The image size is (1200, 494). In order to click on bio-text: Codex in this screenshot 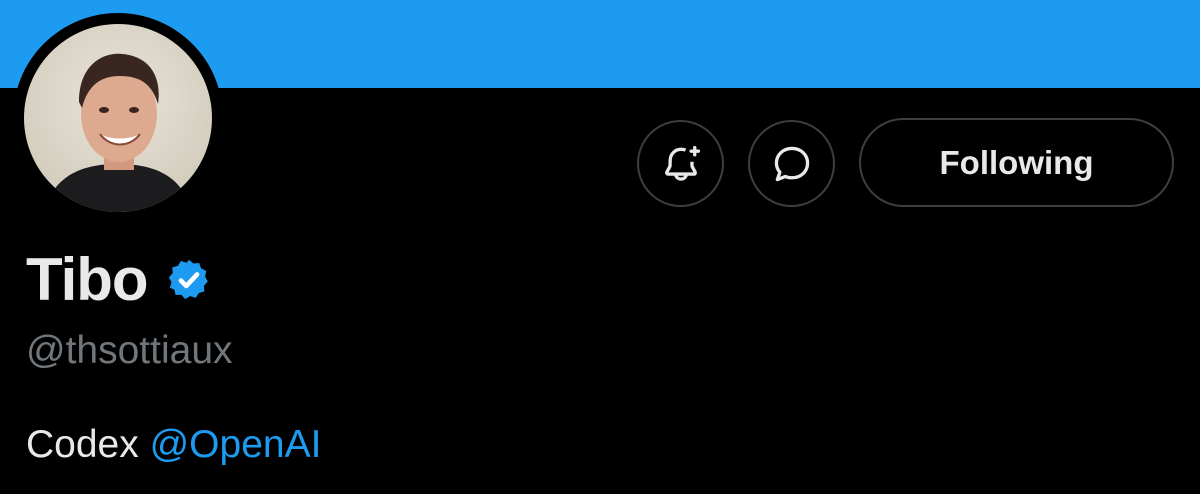, I will do `click(82, 444)`.